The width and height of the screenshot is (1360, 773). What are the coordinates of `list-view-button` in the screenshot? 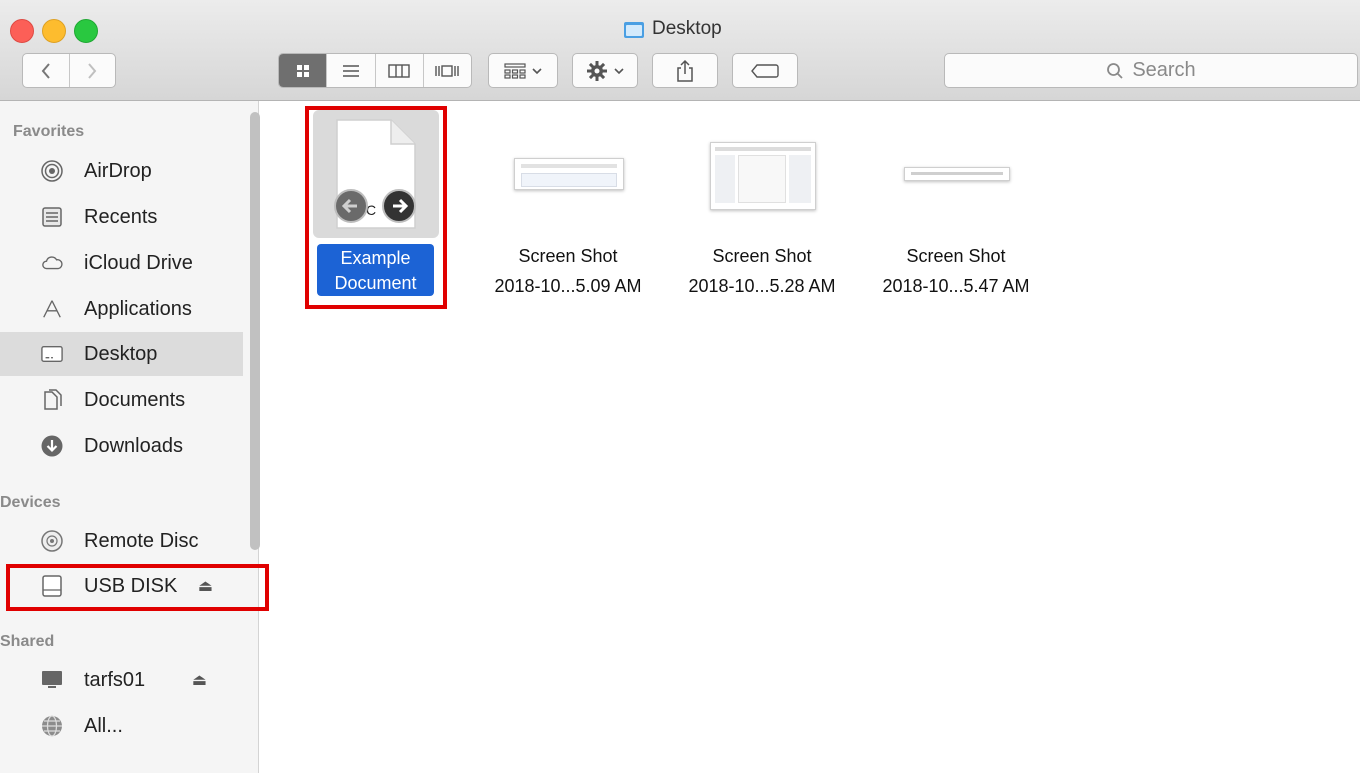 It's located at (351, 70).